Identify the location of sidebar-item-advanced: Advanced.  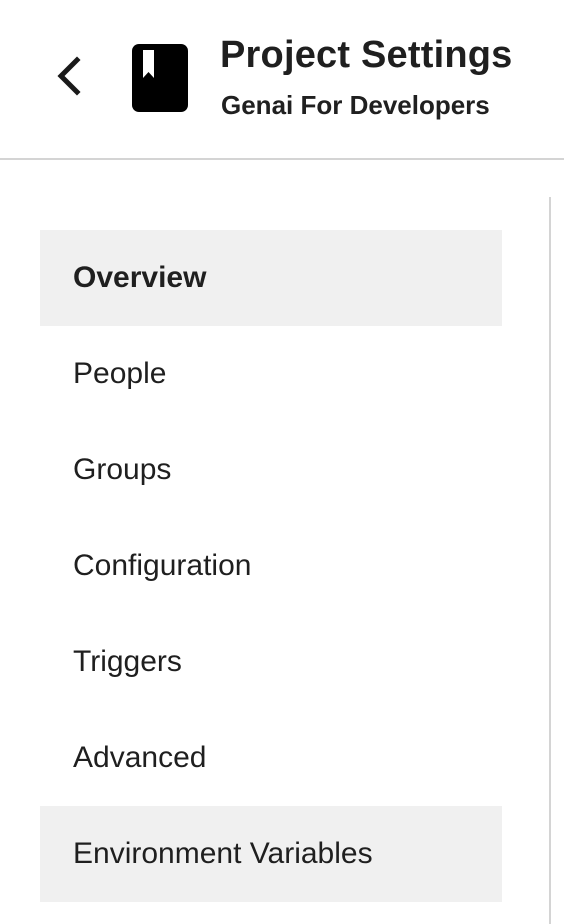
(271, 758).